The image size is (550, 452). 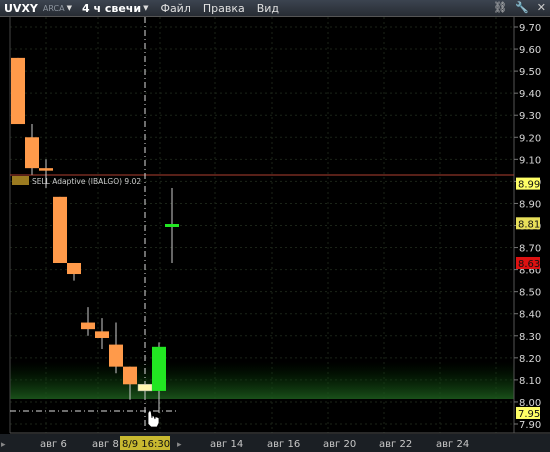 What do you see at coordinates (530, 249) in the screenshot?
I see `price-tick-label: 8.70` at bounding box center [530, 249].